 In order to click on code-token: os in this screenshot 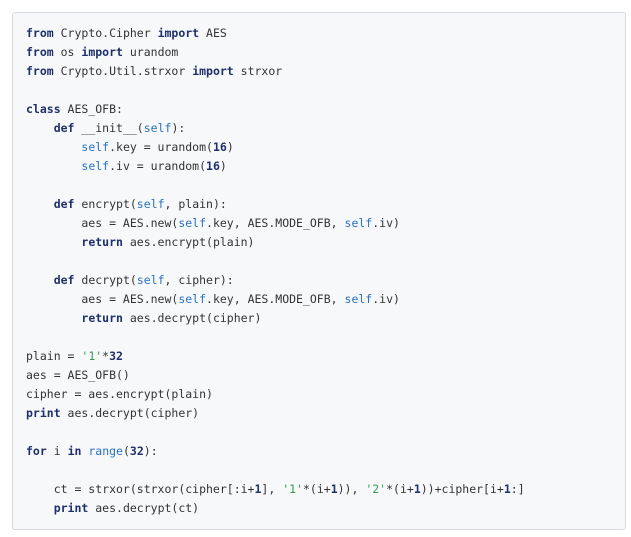, I will do `click(67, 52)`.